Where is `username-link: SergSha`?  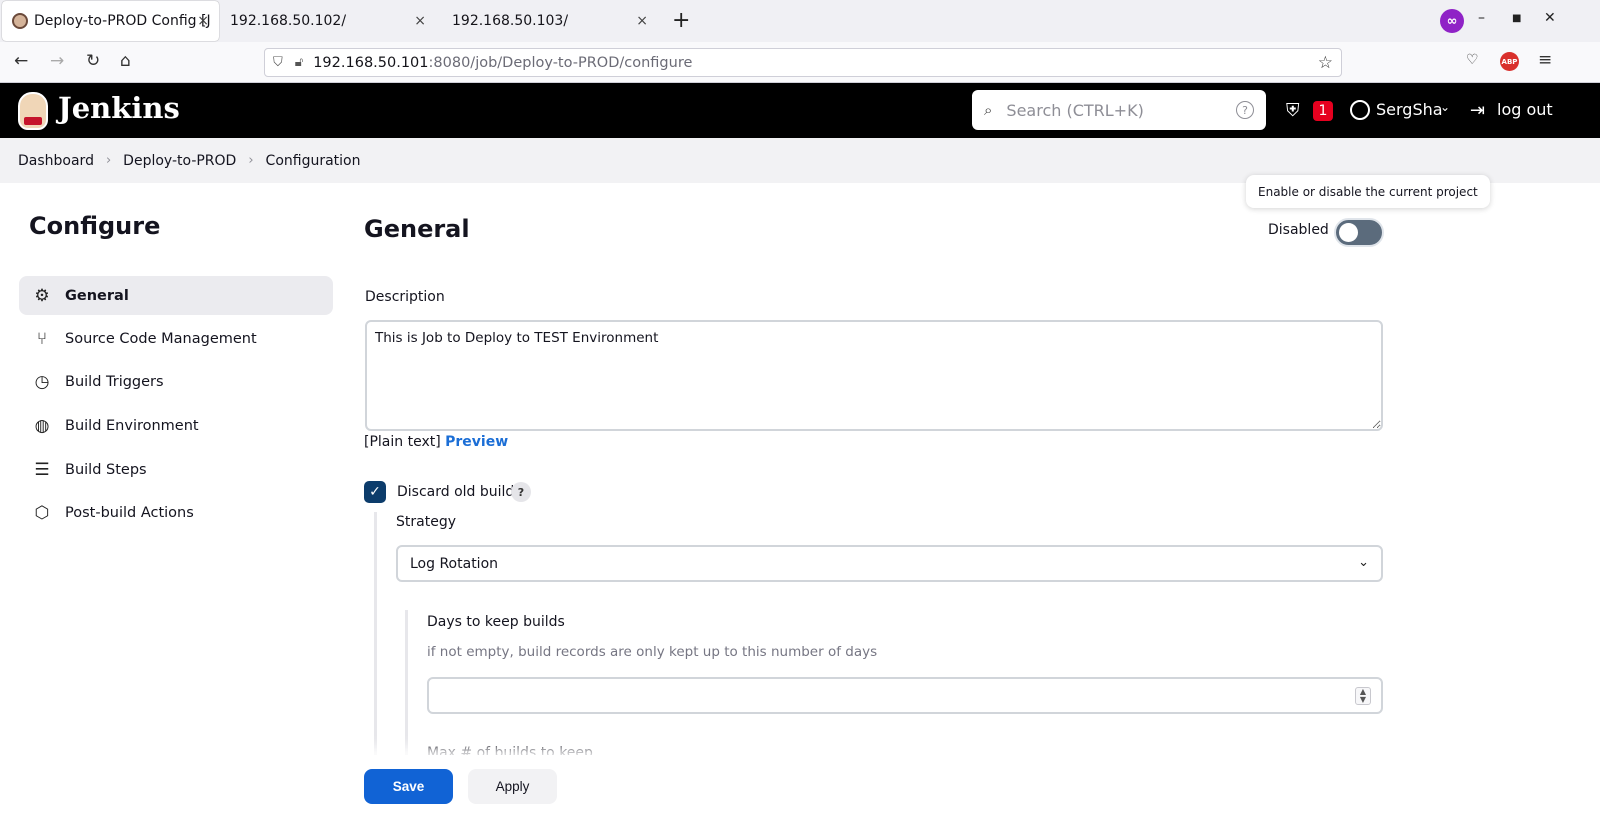
username-link: SergSha is located at coordinates (1409, 109).